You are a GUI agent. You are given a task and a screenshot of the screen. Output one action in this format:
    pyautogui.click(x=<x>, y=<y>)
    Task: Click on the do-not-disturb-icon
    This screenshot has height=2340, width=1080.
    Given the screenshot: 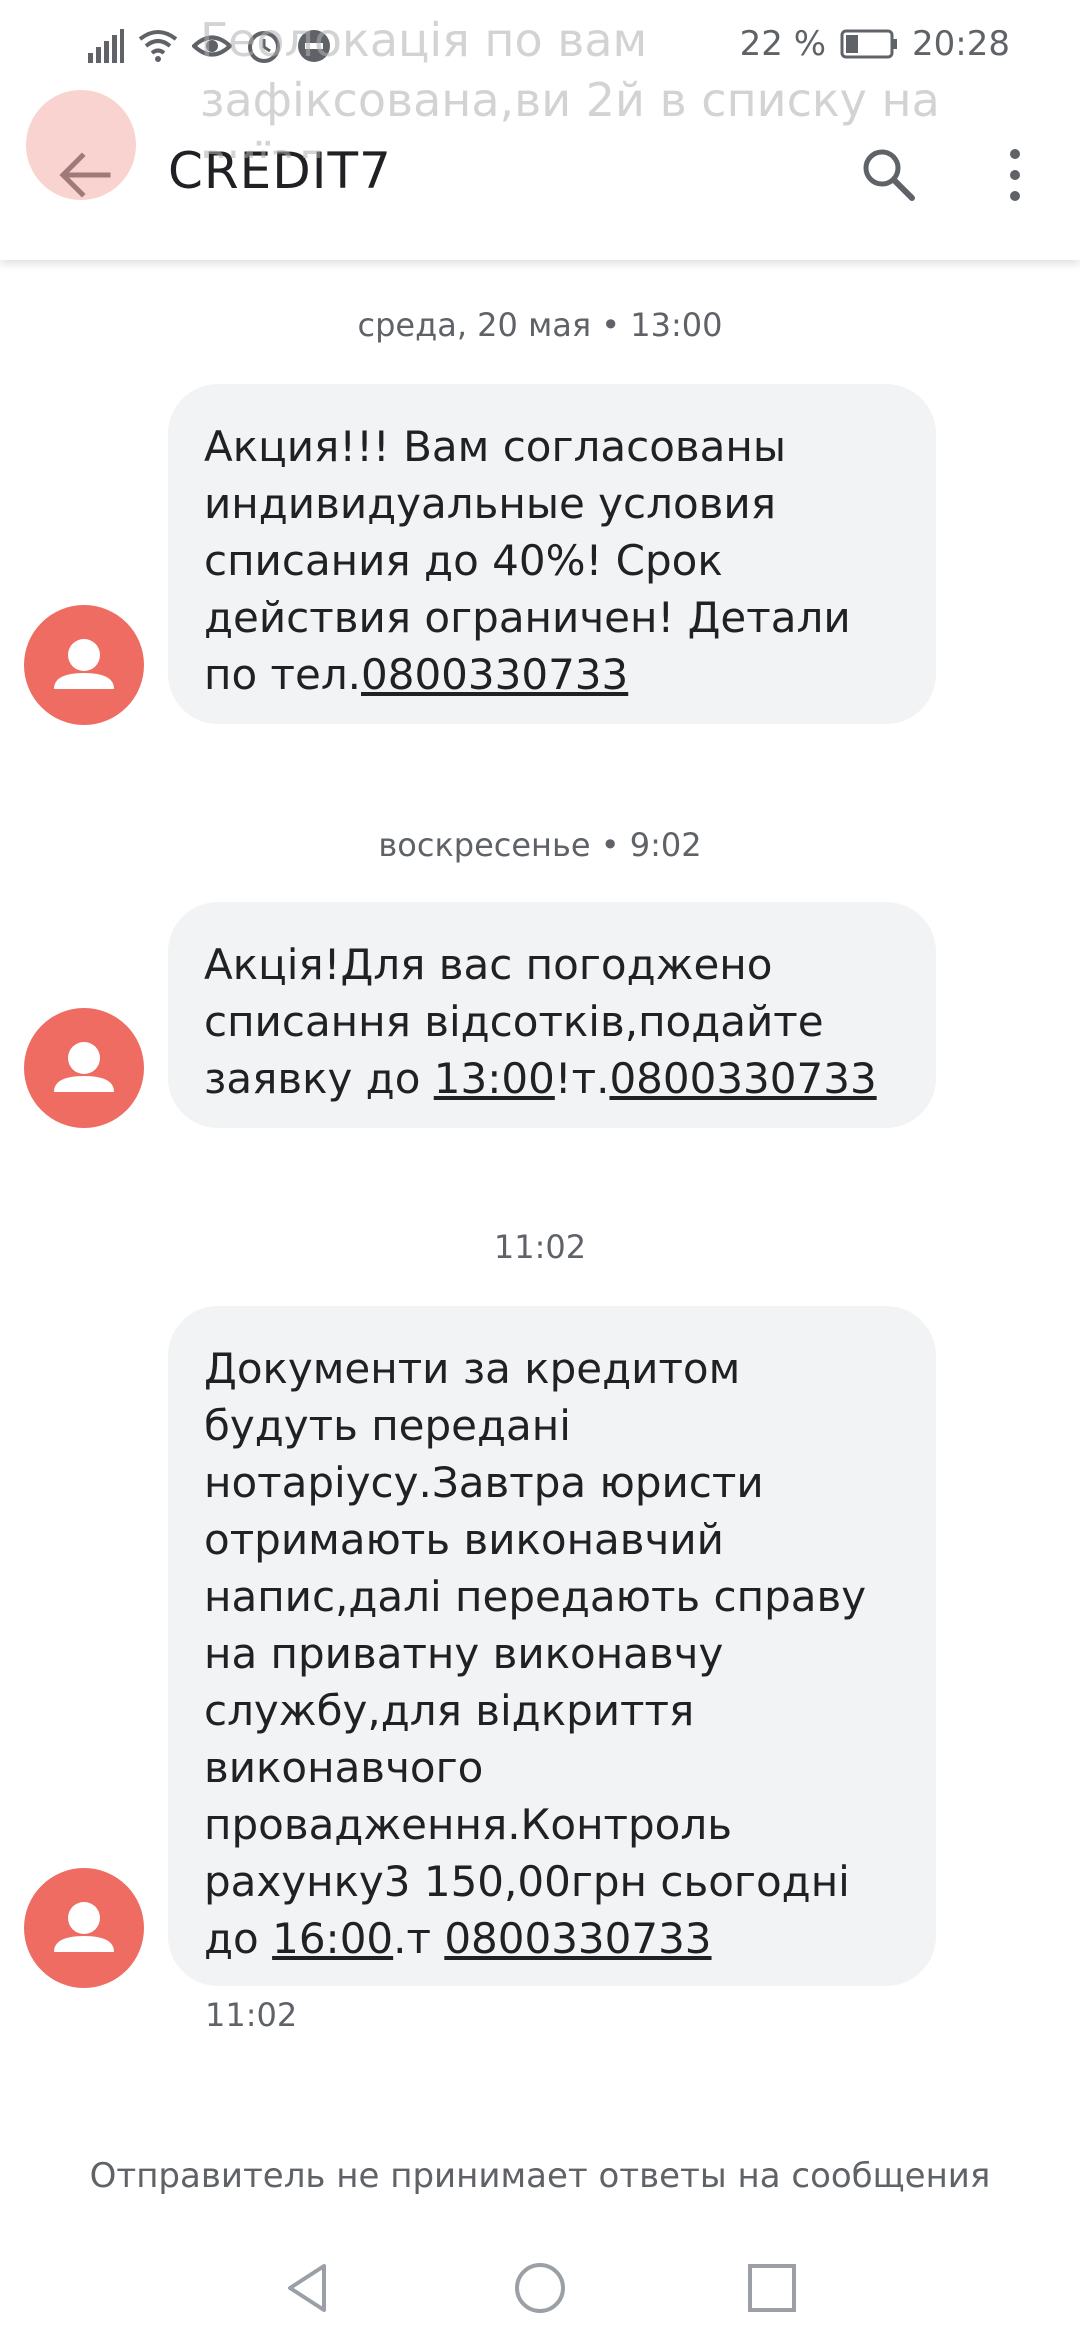 What is the action you would take?
    pyautogui.click(x=314, y=46)
    